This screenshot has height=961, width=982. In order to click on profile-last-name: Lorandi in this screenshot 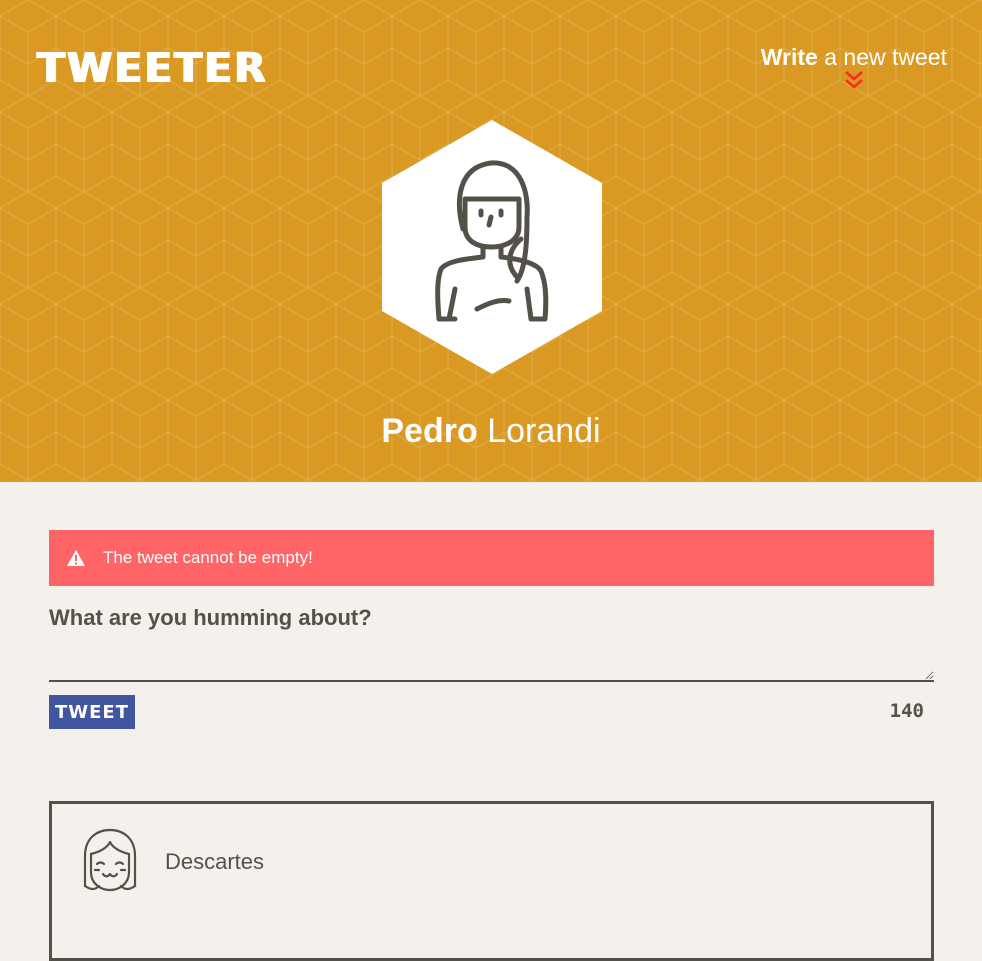, I will do `click(544, 431)`.